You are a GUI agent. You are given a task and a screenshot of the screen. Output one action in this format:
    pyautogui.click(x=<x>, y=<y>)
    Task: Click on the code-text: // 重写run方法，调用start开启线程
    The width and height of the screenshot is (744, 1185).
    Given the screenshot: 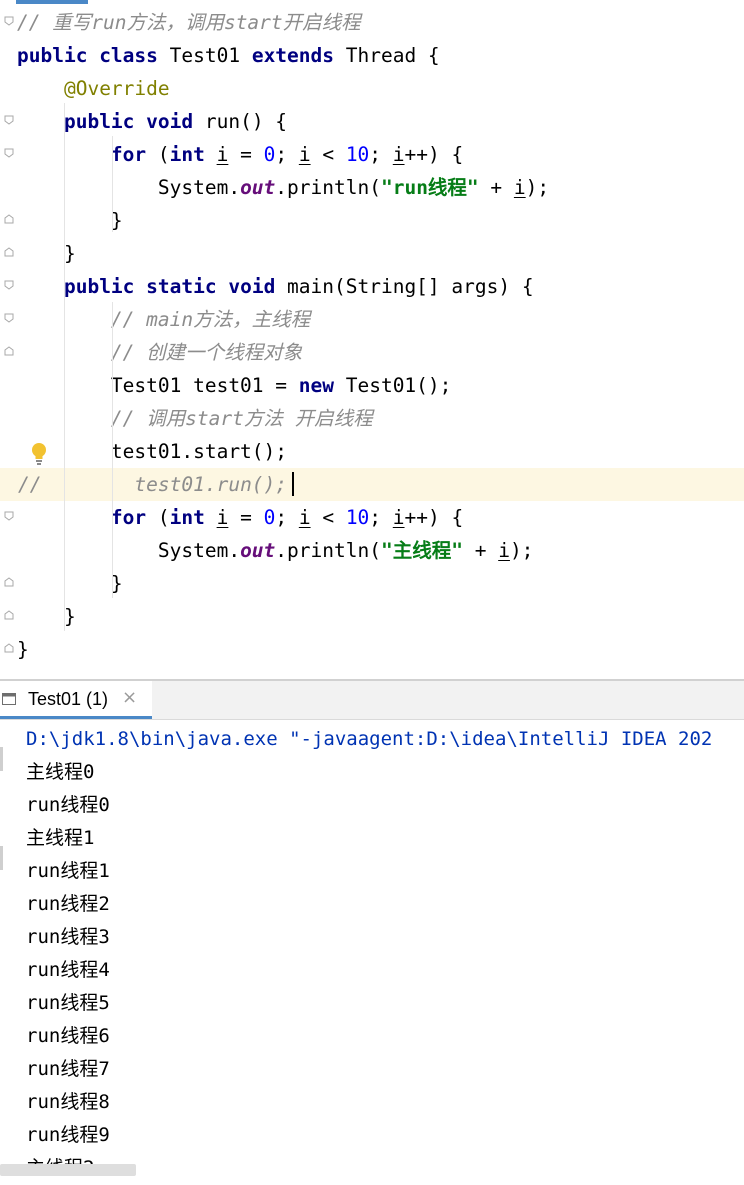 What is the action you would take?
    pyautogui.click(x=189, y=22)
    